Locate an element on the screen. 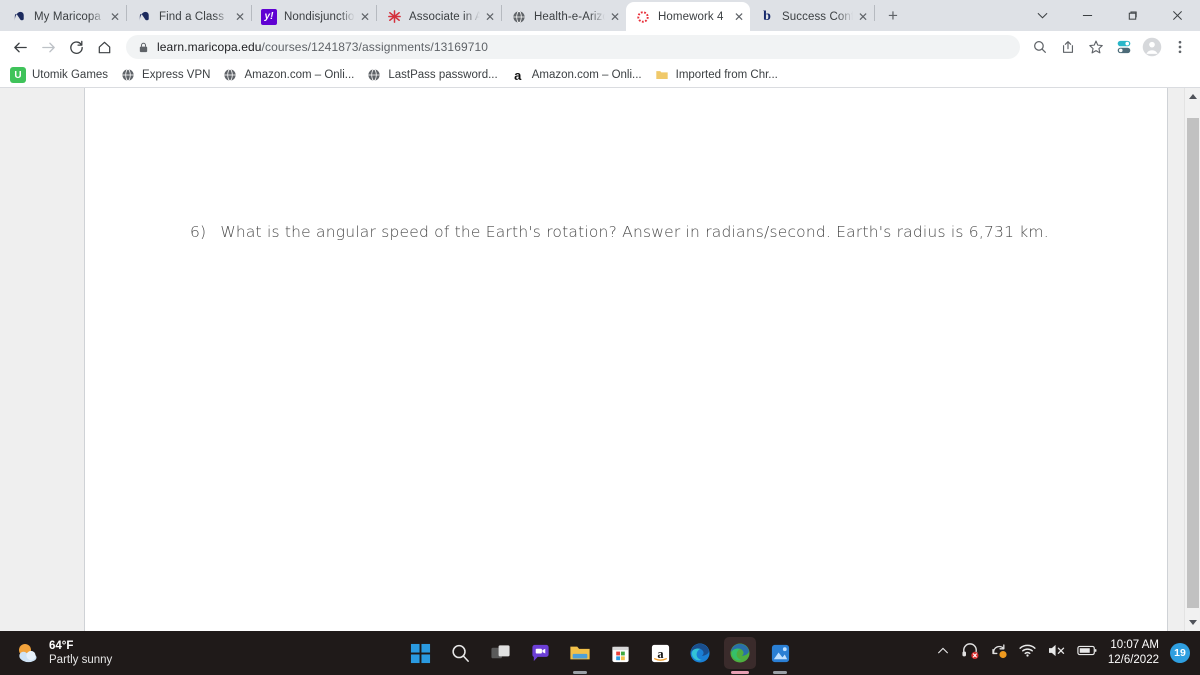  page-left-margin is located at coordinates (42, 359).